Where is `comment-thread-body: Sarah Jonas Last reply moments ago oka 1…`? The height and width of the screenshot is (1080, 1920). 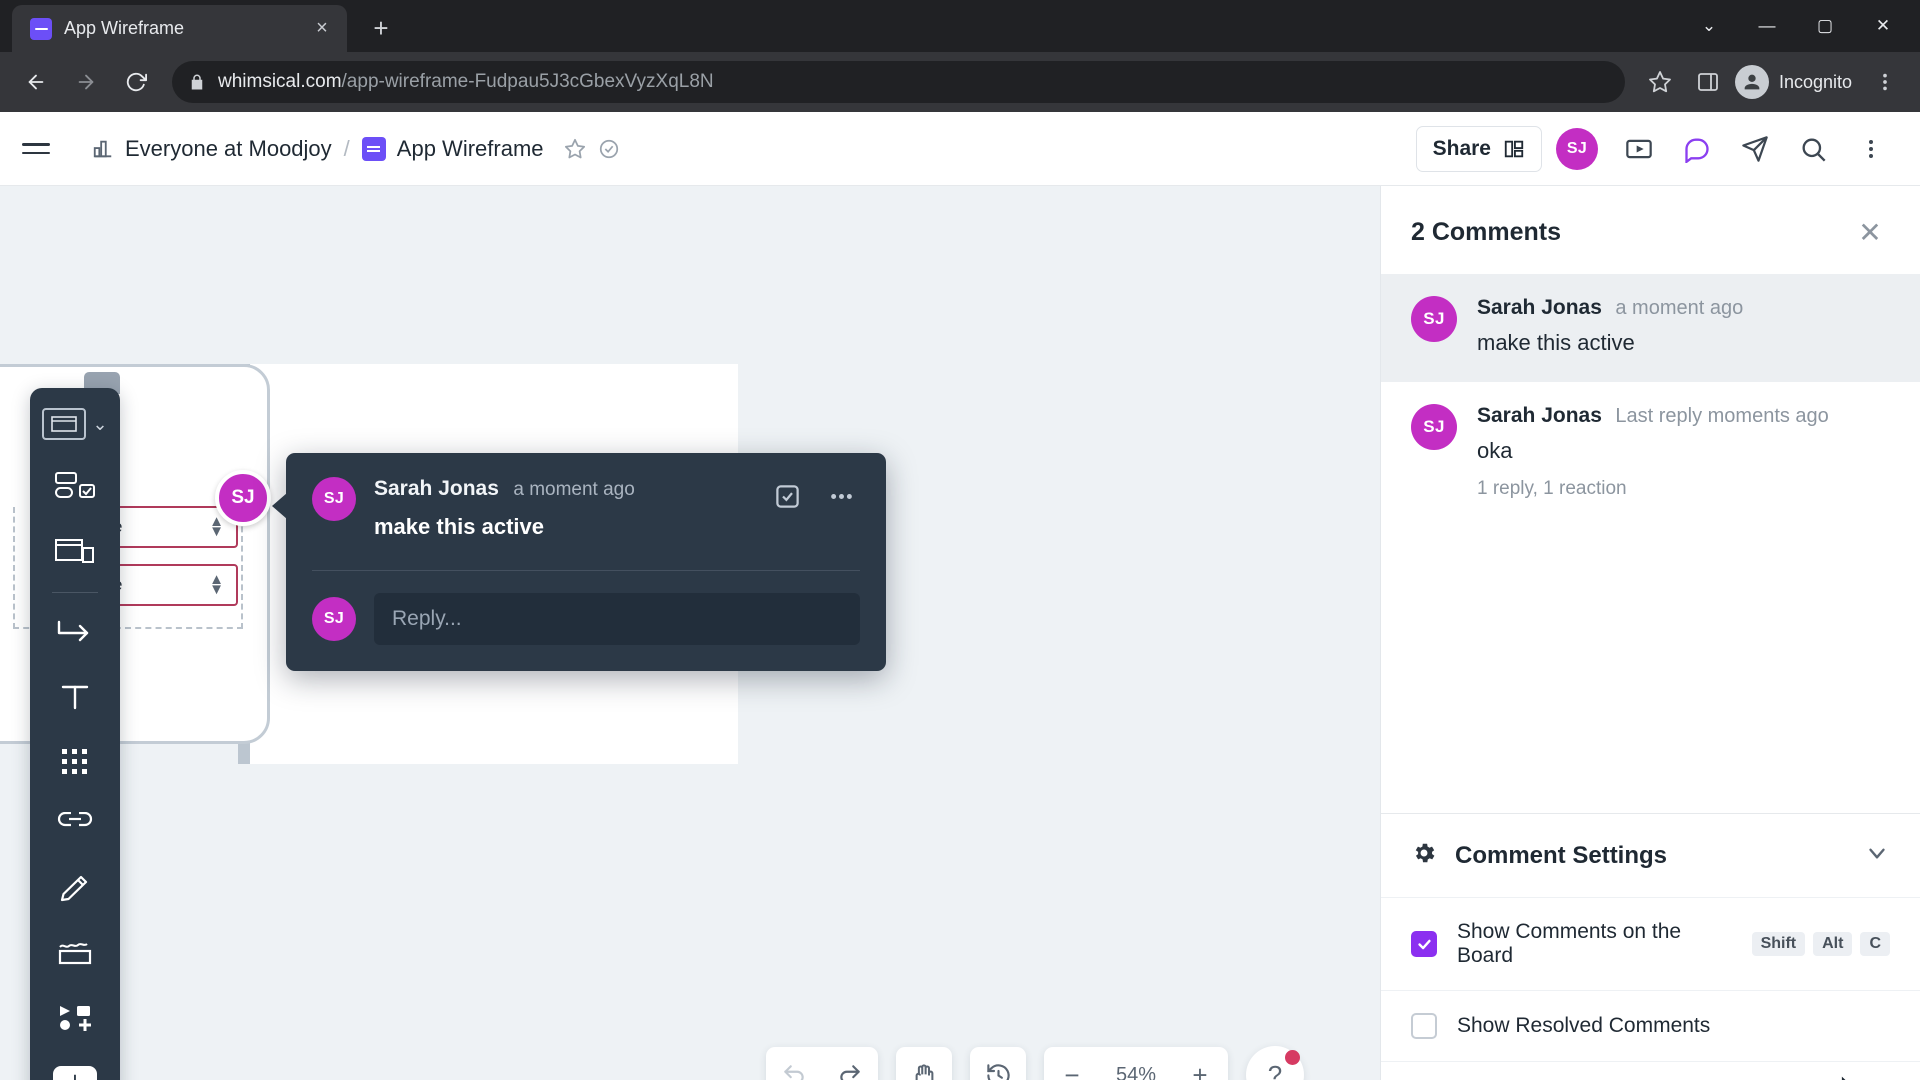
comment-thread-body: Sarah Jonas Last reply moments ago oka 1… is located at coordinates (1653, 452).